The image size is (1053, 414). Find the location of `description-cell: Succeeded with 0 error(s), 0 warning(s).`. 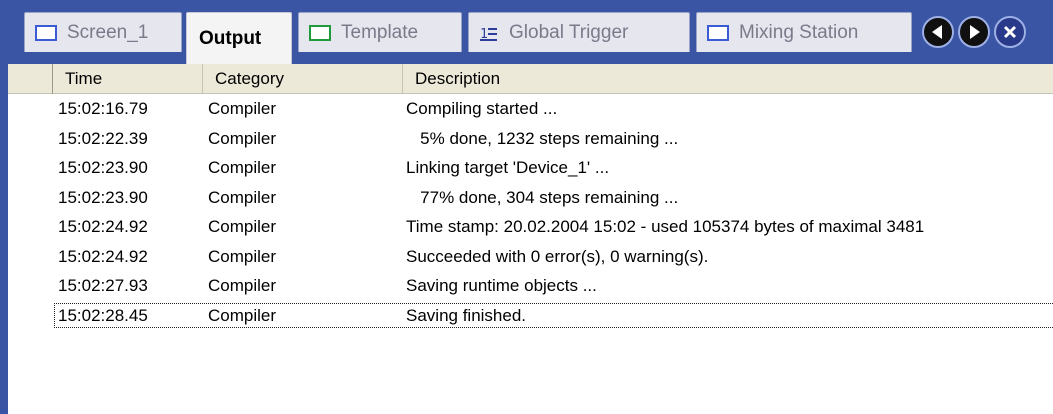

description-cell: Succeeded with 0 error(s), 0 warning(s). is located at coordinates (557, 256).